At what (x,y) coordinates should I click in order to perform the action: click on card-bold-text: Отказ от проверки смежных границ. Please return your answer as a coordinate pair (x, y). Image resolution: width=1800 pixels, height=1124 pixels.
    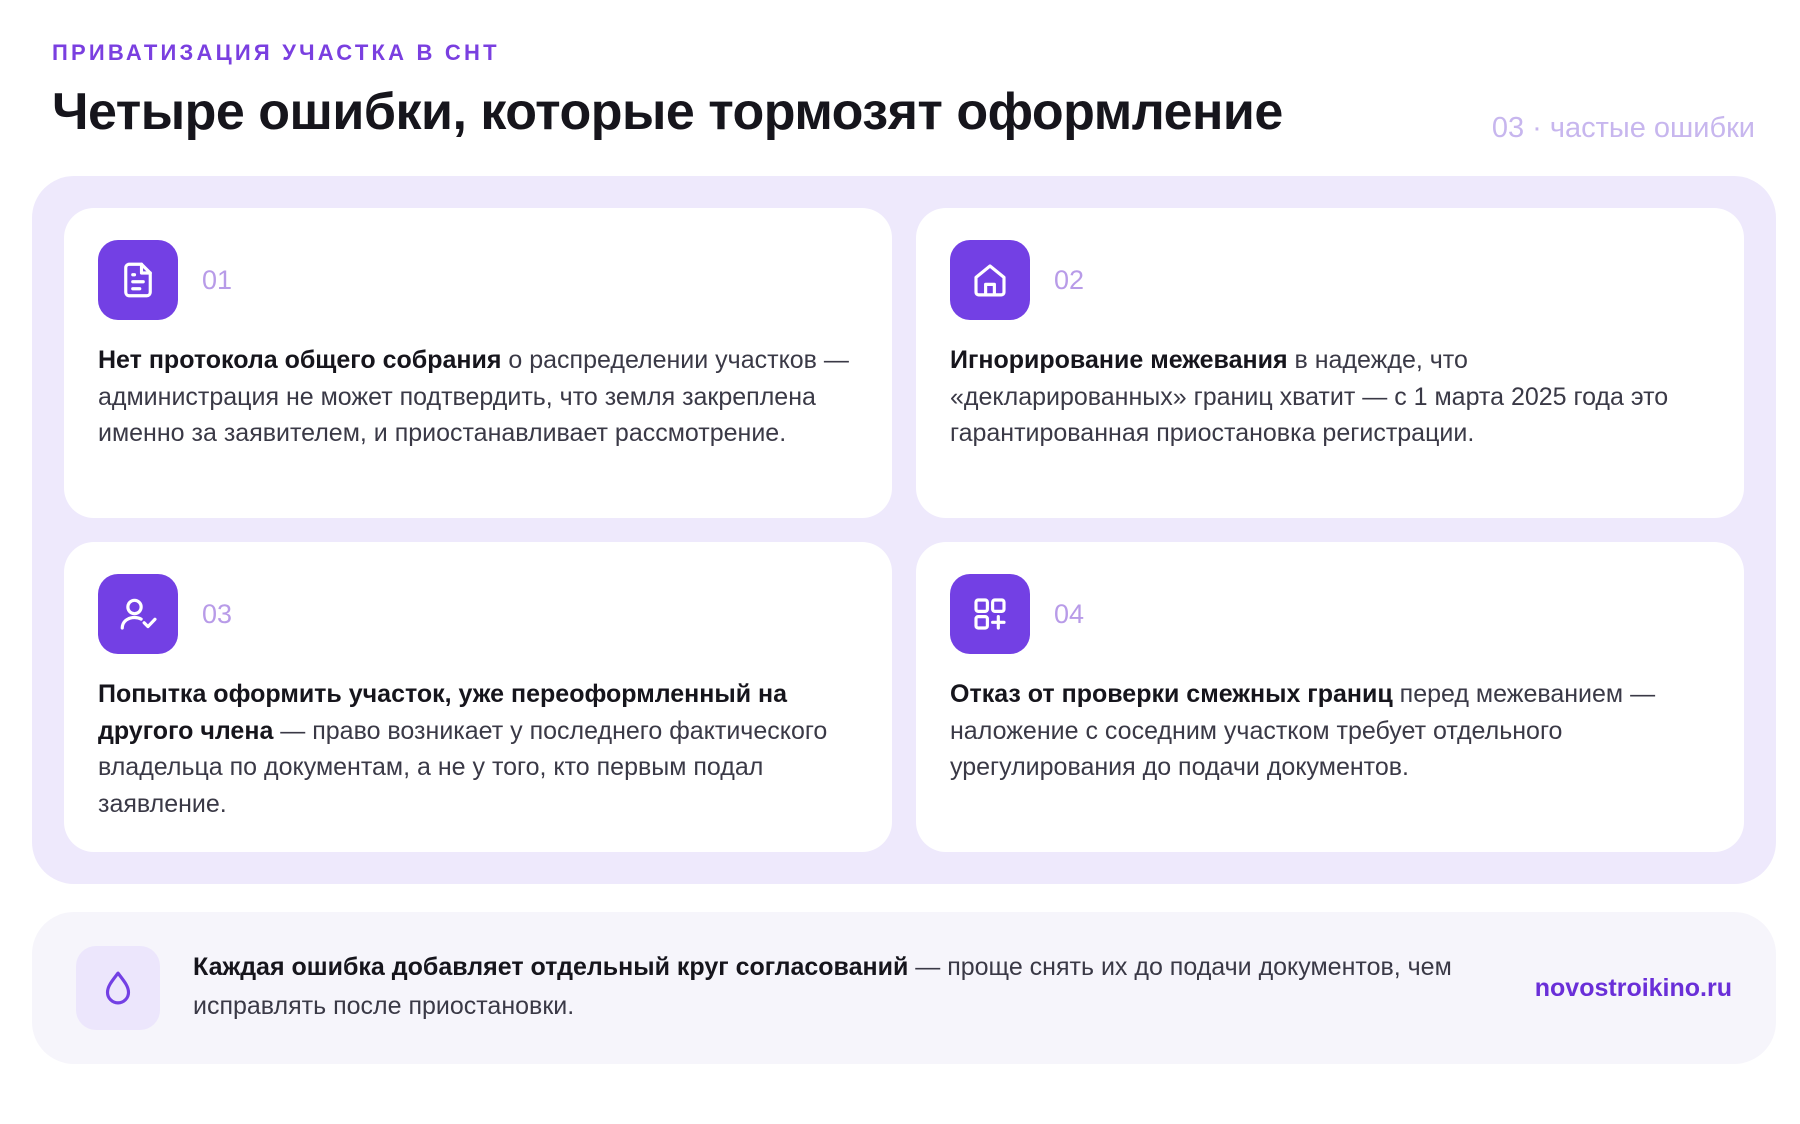
    Looking at the image, I should click on (1171, 694).